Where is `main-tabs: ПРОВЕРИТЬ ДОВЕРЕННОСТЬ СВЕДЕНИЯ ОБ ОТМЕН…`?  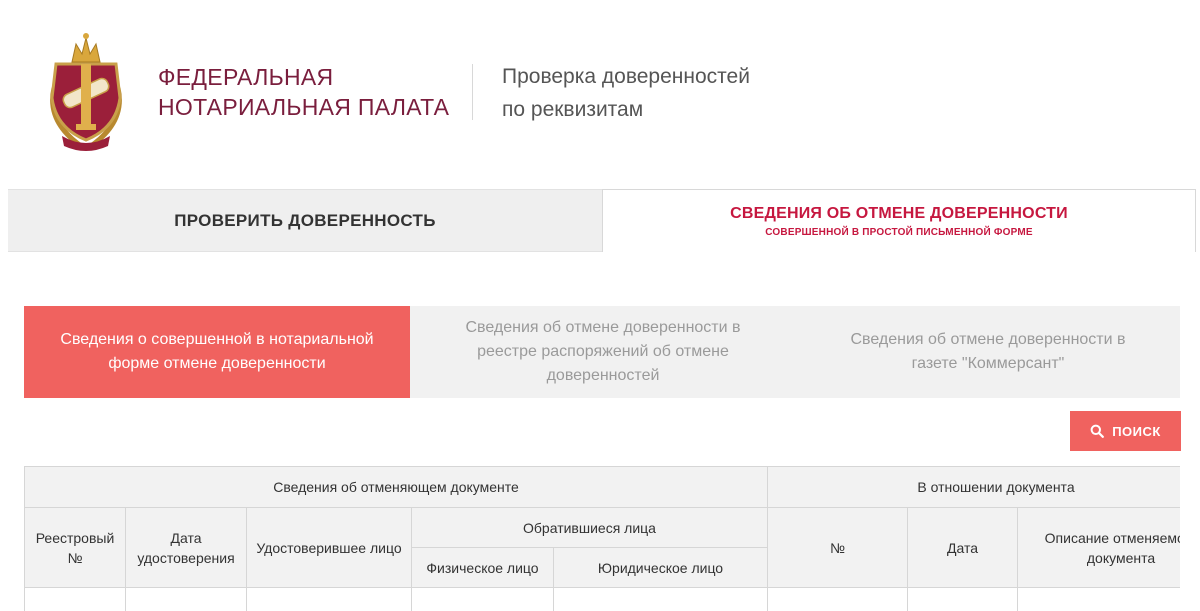 main-tabs: ПРОВЕРИТЬ ДОВЕРЕННОСТЬ СВЕДЕНИЯ ОБ ОТМЕН… is located at coordinates (602, 220).